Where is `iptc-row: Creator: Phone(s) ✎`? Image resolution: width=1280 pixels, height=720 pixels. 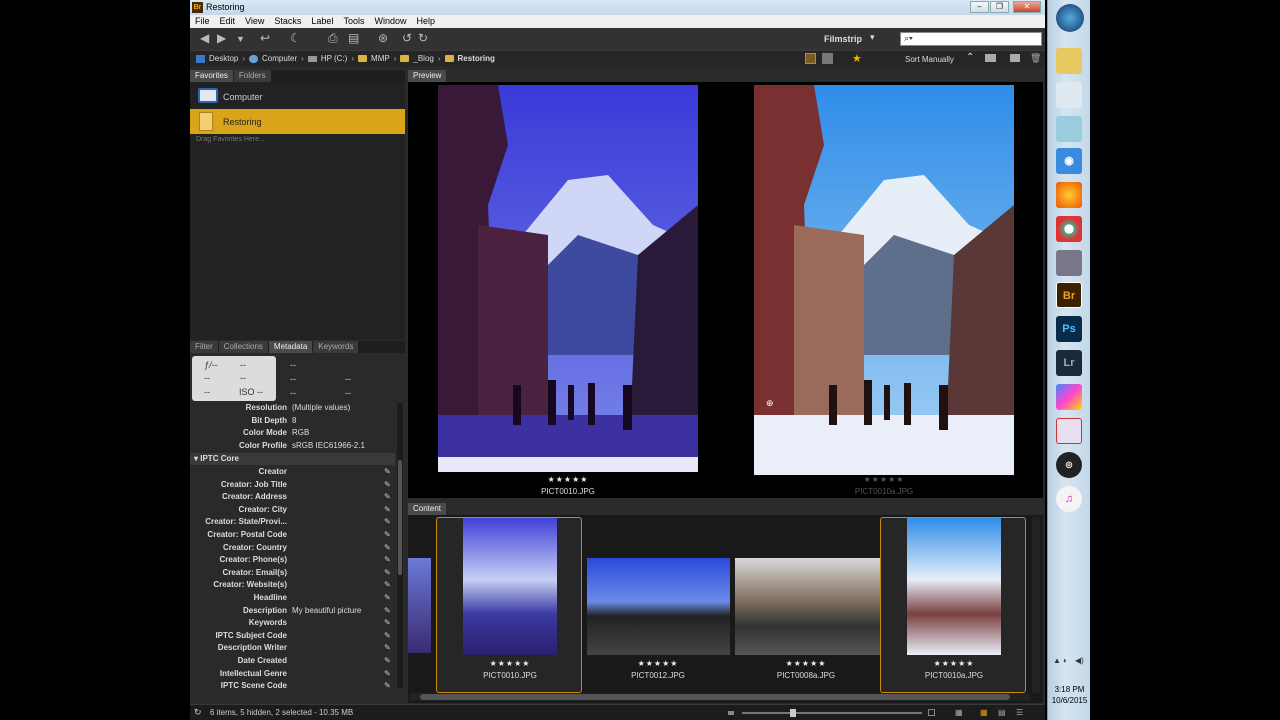 iptc-row: Creator: Phone(s) ✎ is located at coordinates (292, 561).